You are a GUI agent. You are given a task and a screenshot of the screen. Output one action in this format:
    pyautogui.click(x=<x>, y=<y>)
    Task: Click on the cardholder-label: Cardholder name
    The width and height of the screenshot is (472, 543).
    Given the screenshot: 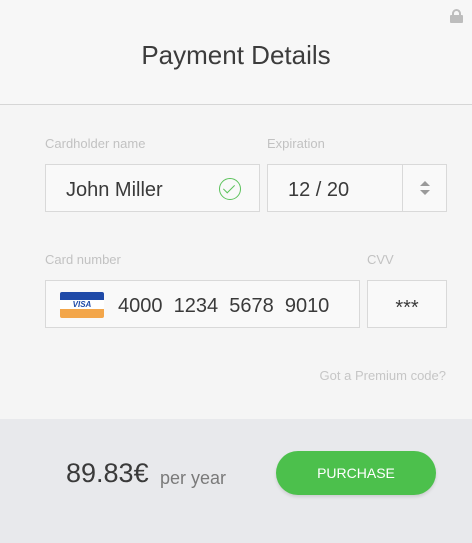 What is the action you would take?
    pyautogui.click(x=95, y=143)
    